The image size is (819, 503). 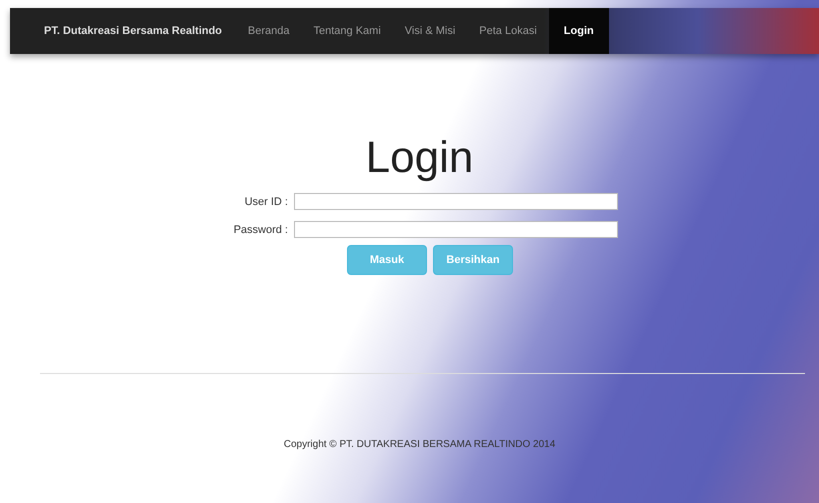 I want to click on nav-link: Login, so click(x=578, y=31).